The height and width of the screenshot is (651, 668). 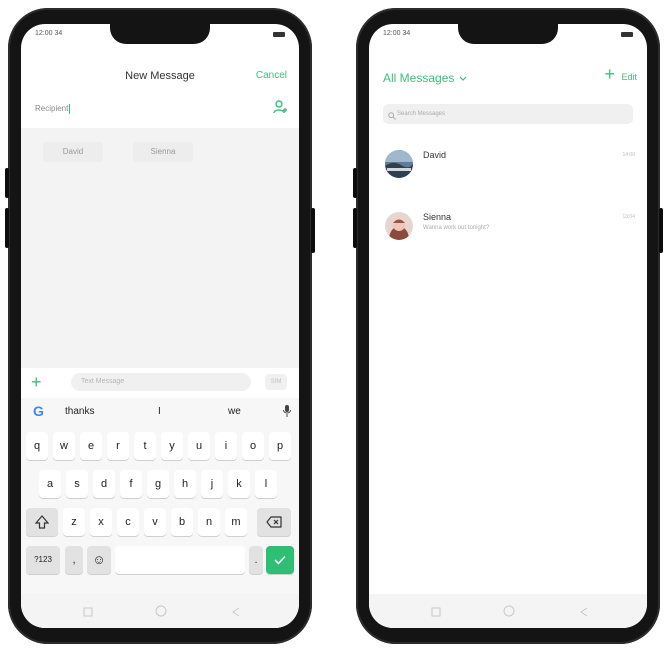 I want to click on message-time: 13:04, so click(x=628, y=217).